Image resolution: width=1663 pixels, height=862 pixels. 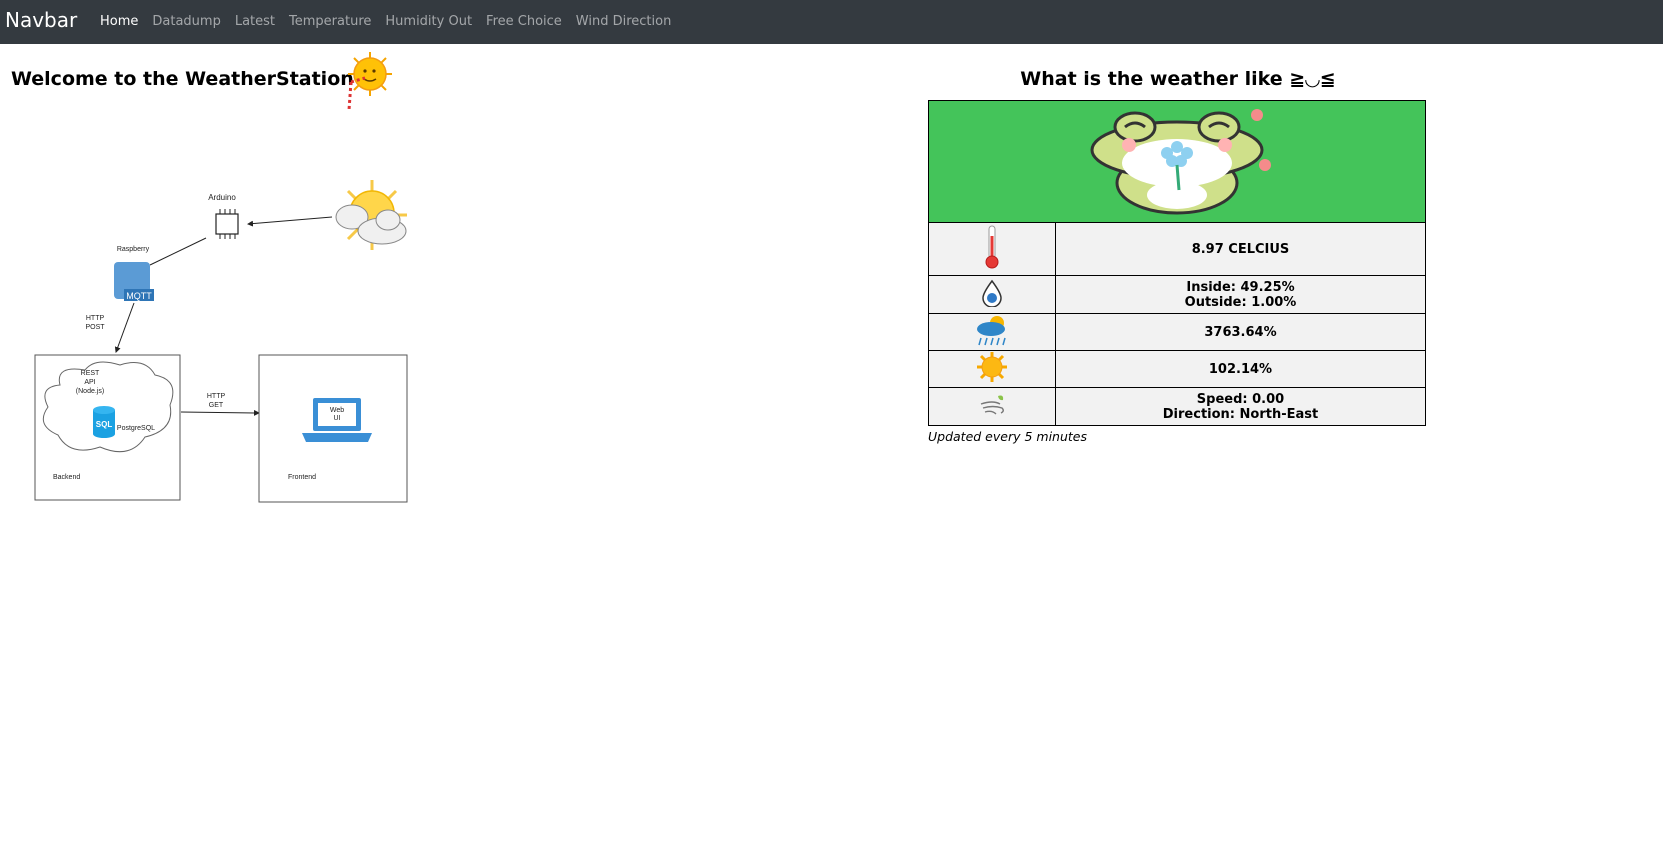 I want to click on humidity-inside: Inside: 49.25%, so click(x=1240, y=287).